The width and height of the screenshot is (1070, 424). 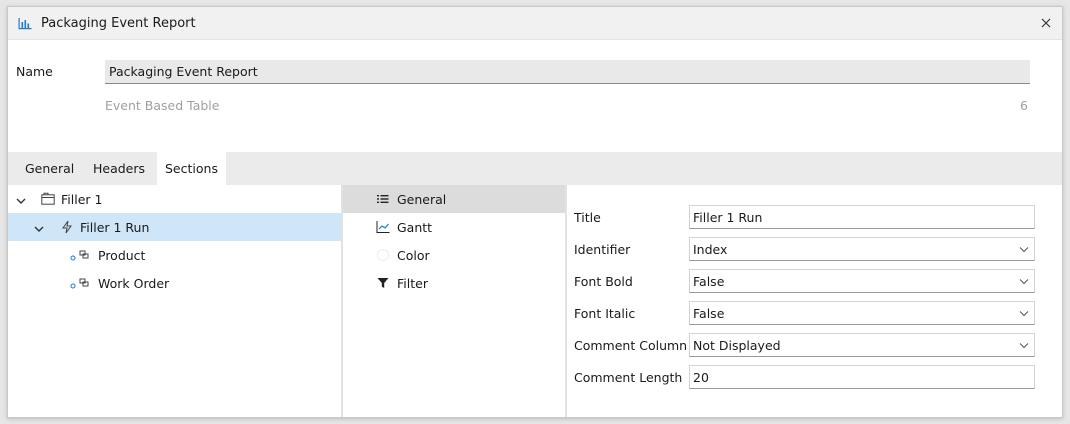 I want to click on settings-item-label: Gantt, so click(x=415, y=227).